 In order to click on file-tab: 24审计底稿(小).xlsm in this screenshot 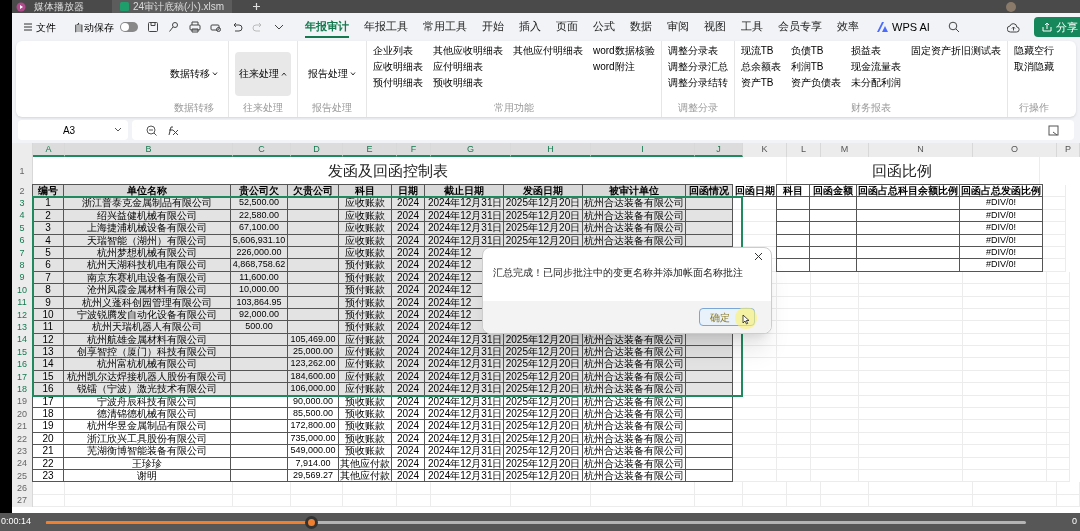, I will do `click(172, 6)`.